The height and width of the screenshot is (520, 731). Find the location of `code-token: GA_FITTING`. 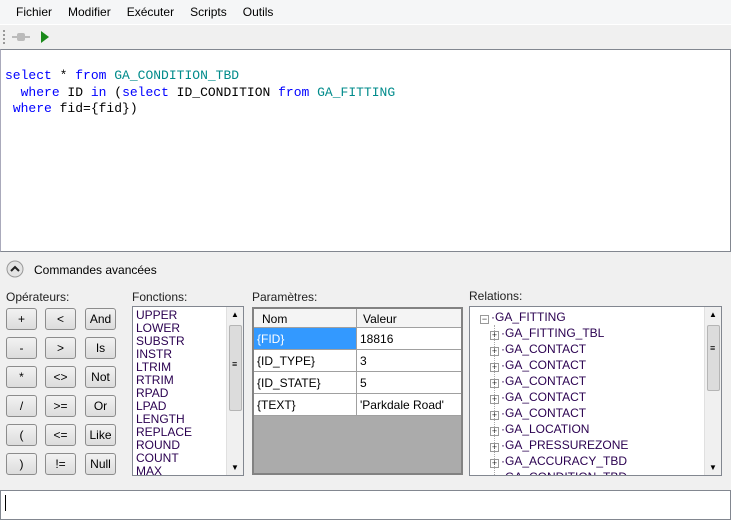

code-token: GA_FITTING is located at coordinates (356, 92).